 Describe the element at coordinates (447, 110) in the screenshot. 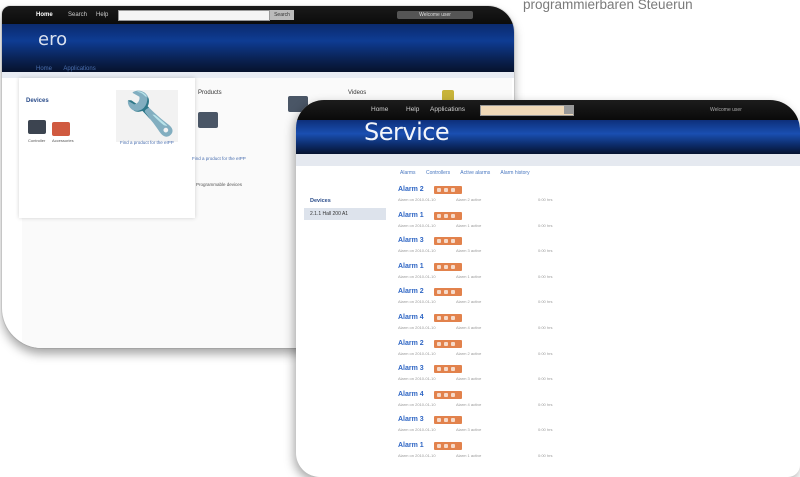

I see `front-nav-applications: Applications` at that location.